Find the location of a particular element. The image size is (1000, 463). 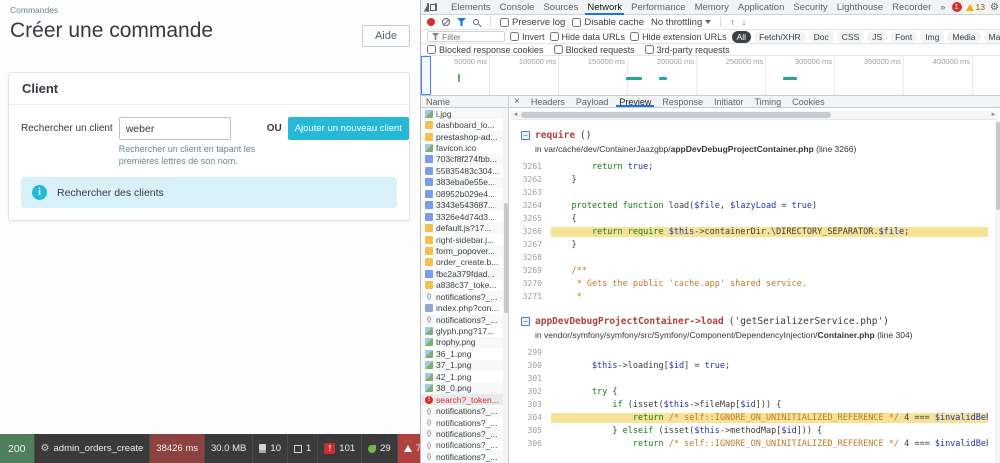

request-row: 36_1.png is located at coordinates (464, 353).